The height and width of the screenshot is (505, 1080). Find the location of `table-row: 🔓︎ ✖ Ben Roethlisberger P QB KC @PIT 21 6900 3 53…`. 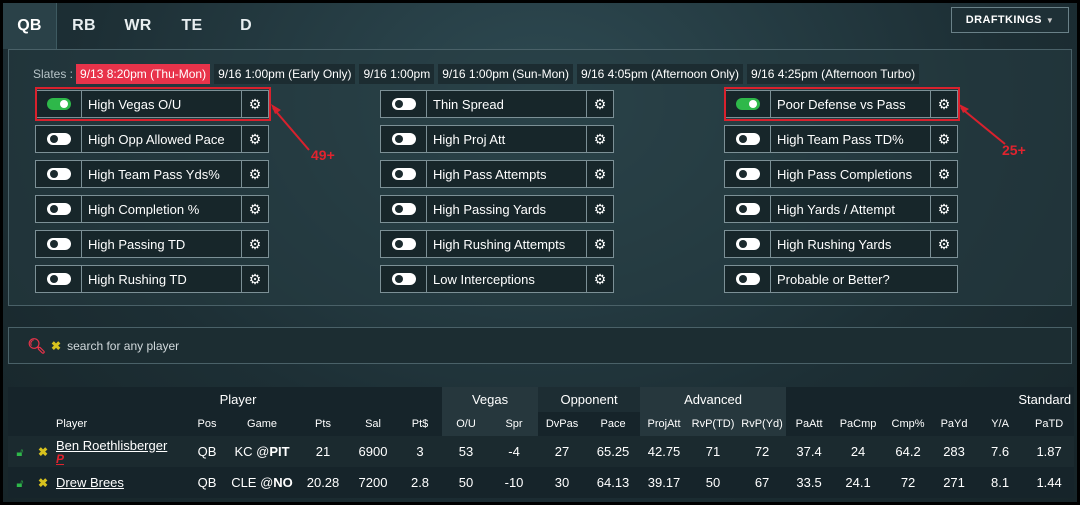

table-row: 🔓︎ ✖ Ben Roethlisberger P QB KC @PIT 21 6900 3 53… is located at coordinates (541, 451).